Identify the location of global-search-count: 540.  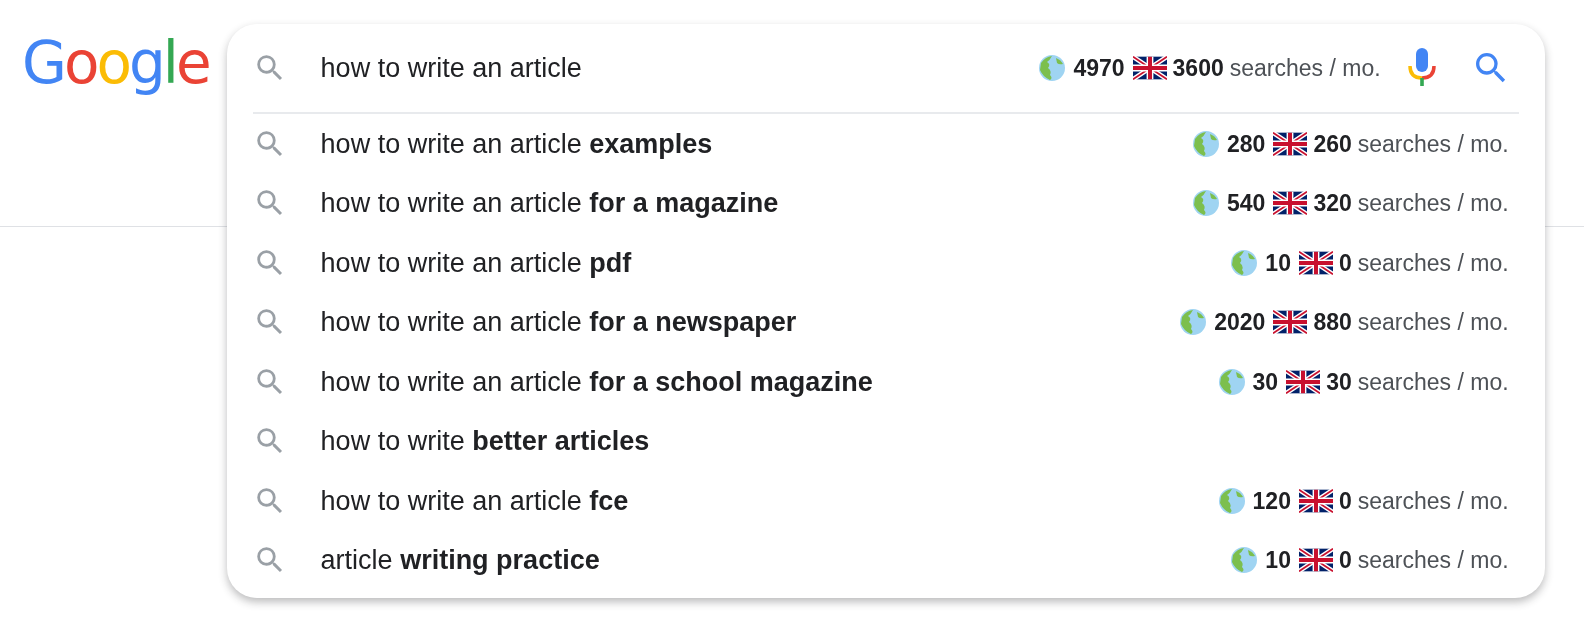
(1246, 203).